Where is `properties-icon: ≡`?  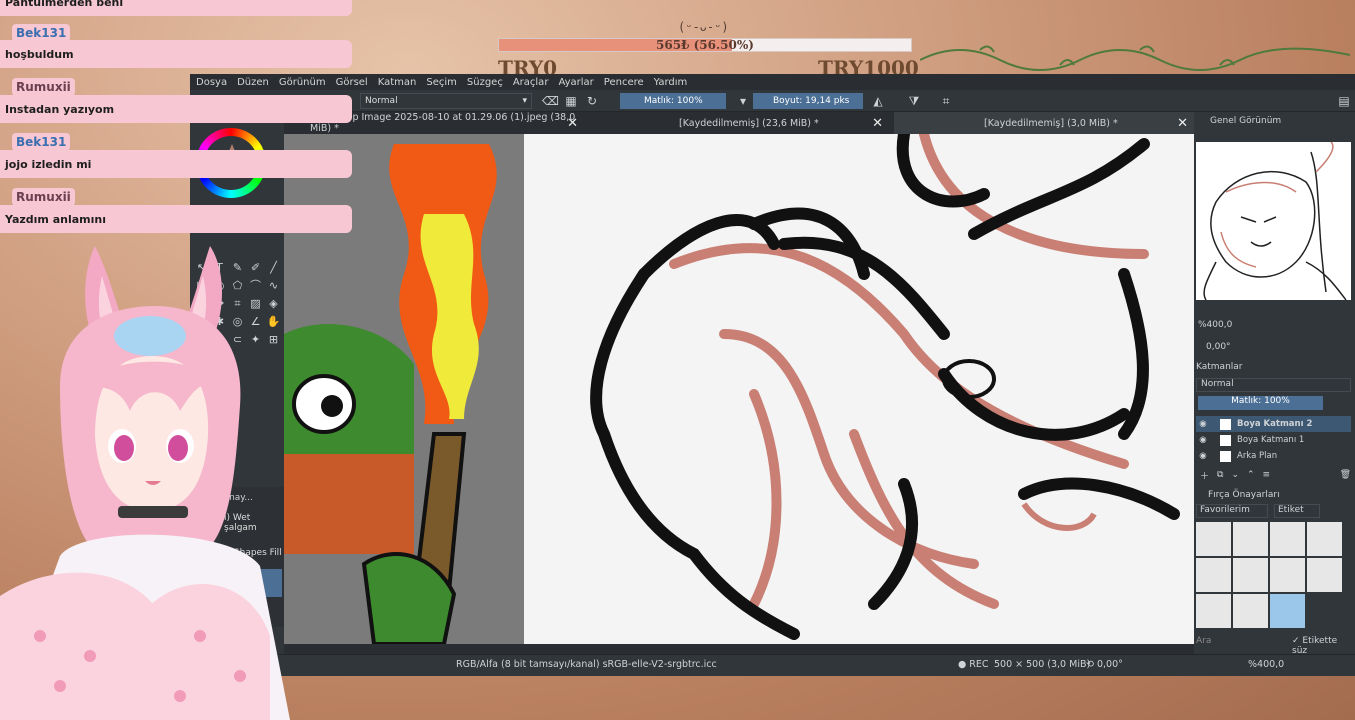
properties-icon: ≡ is located at coordinates (1267, 475).